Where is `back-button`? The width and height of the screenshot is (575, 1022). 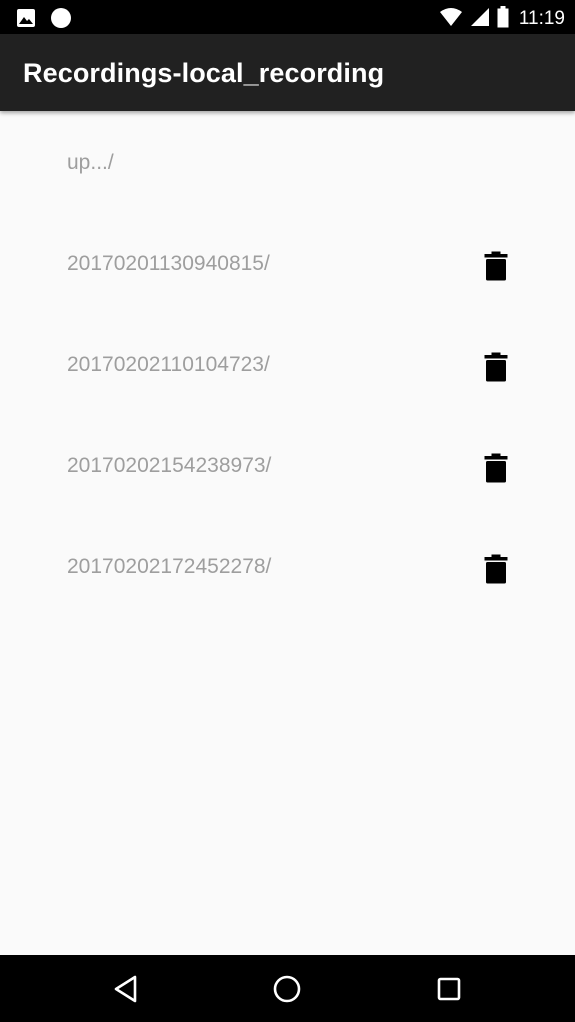 back-button is located at coordinates (126, 989).